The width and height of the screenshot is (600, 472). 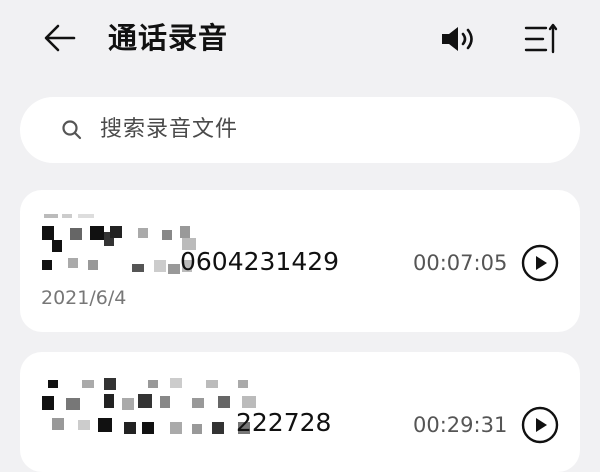 I want to click on speaker-button, so click(x=460, y=39).